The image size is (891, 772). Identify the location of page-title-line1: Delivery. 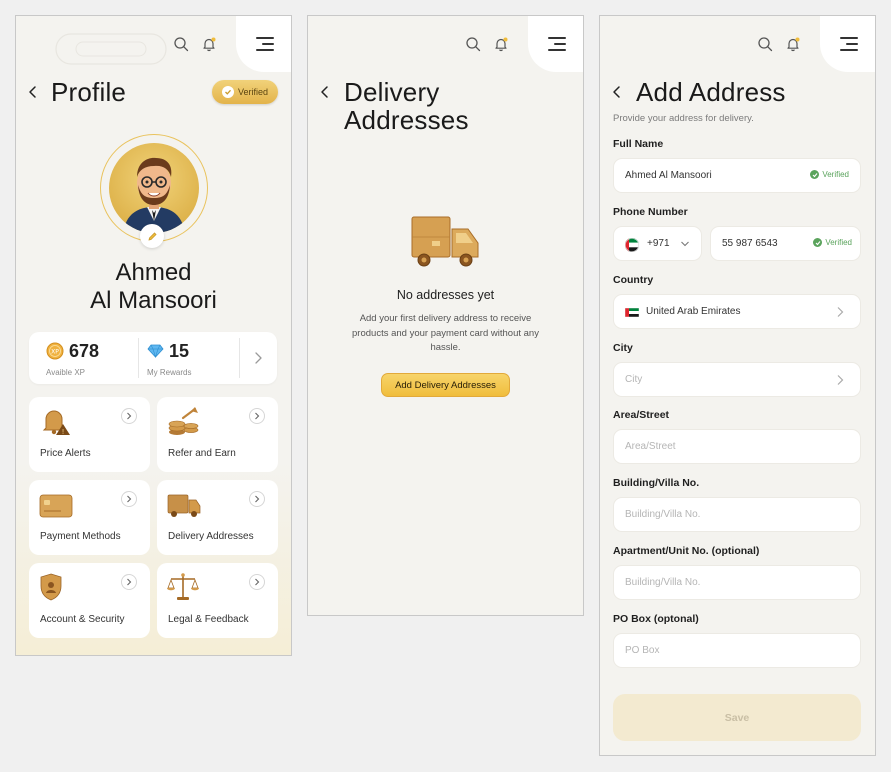
(392, 92).